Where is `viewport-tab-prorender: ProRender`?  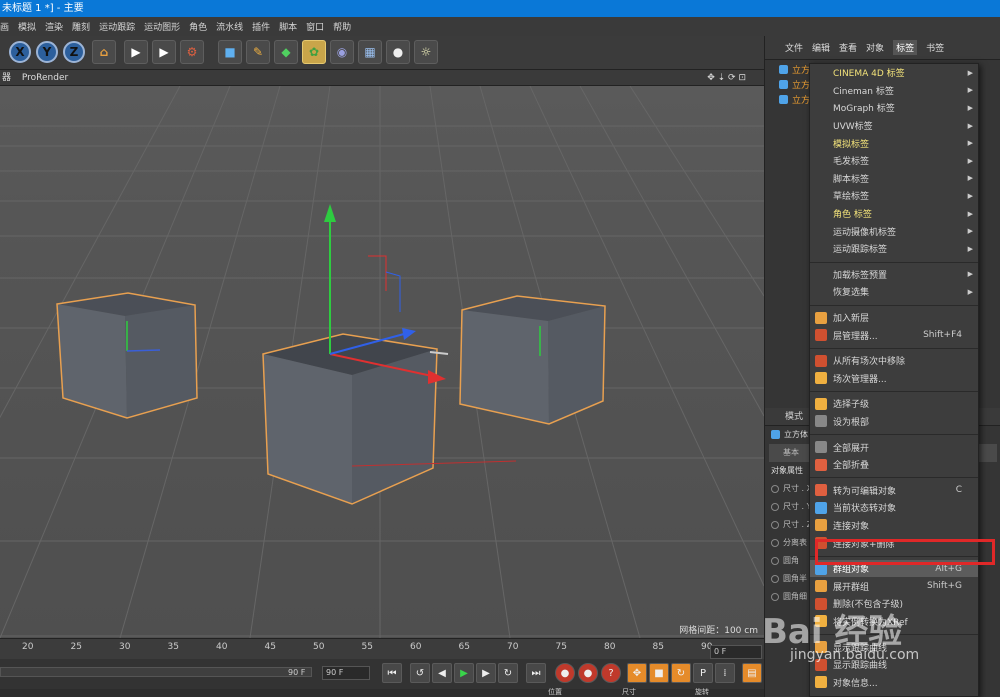 viewport-tab-prorender: ProRender is located at coordinates (45, 78).